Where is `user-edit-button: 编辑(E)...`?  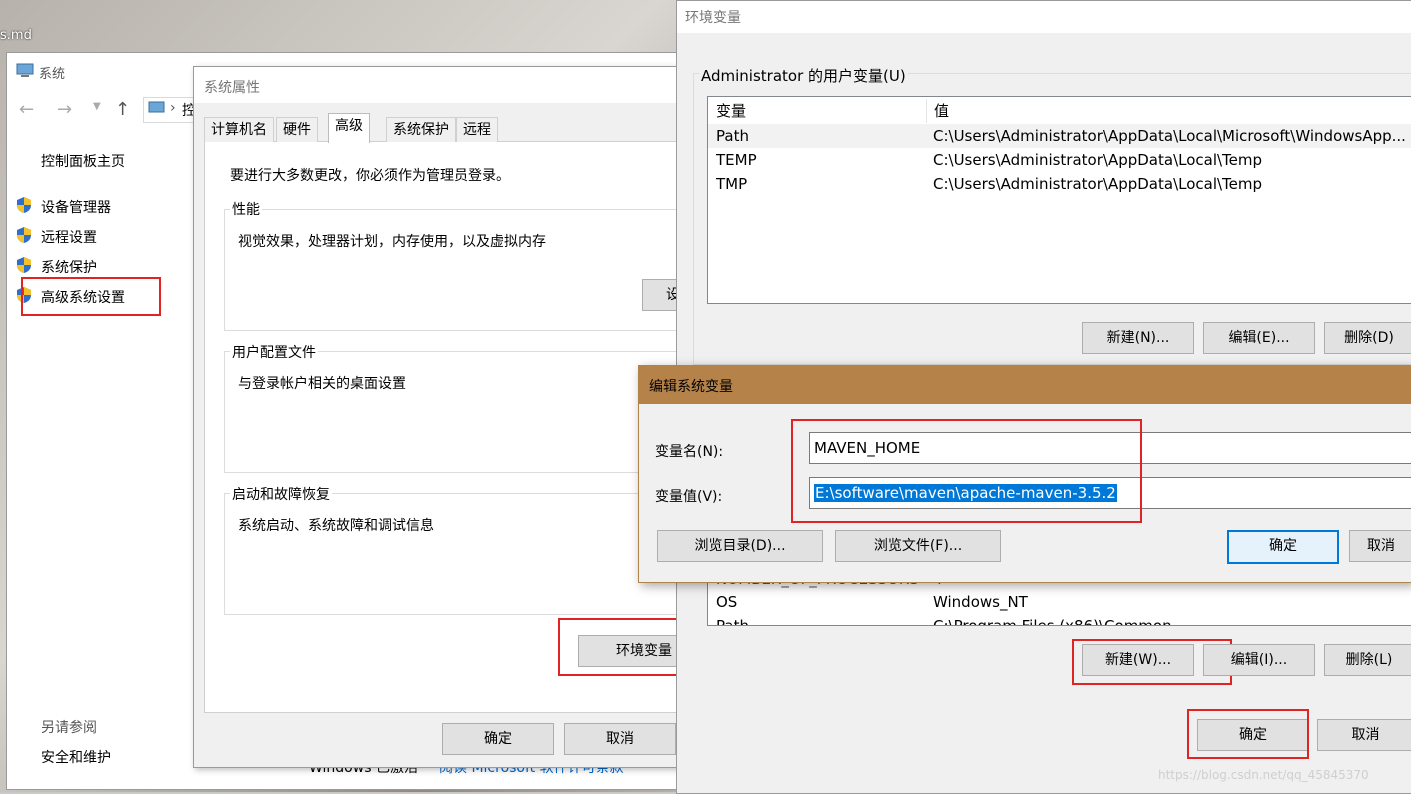
user-edit-button: 编辑(E)... is located at coordinates (1259, 338).